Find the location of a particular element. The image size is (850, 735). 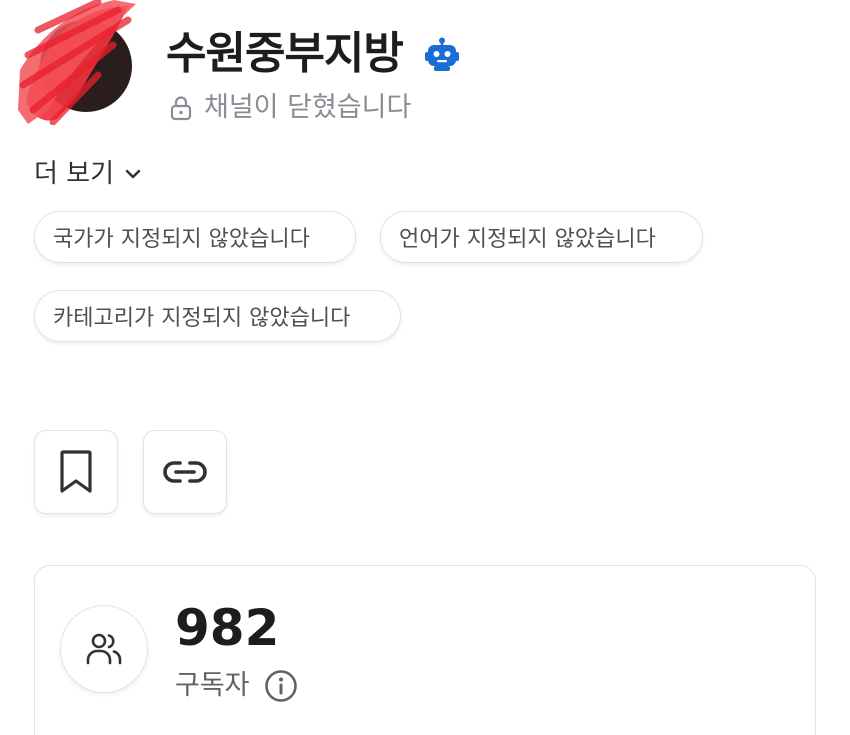

info-icon is located at coordinates (281, 686).